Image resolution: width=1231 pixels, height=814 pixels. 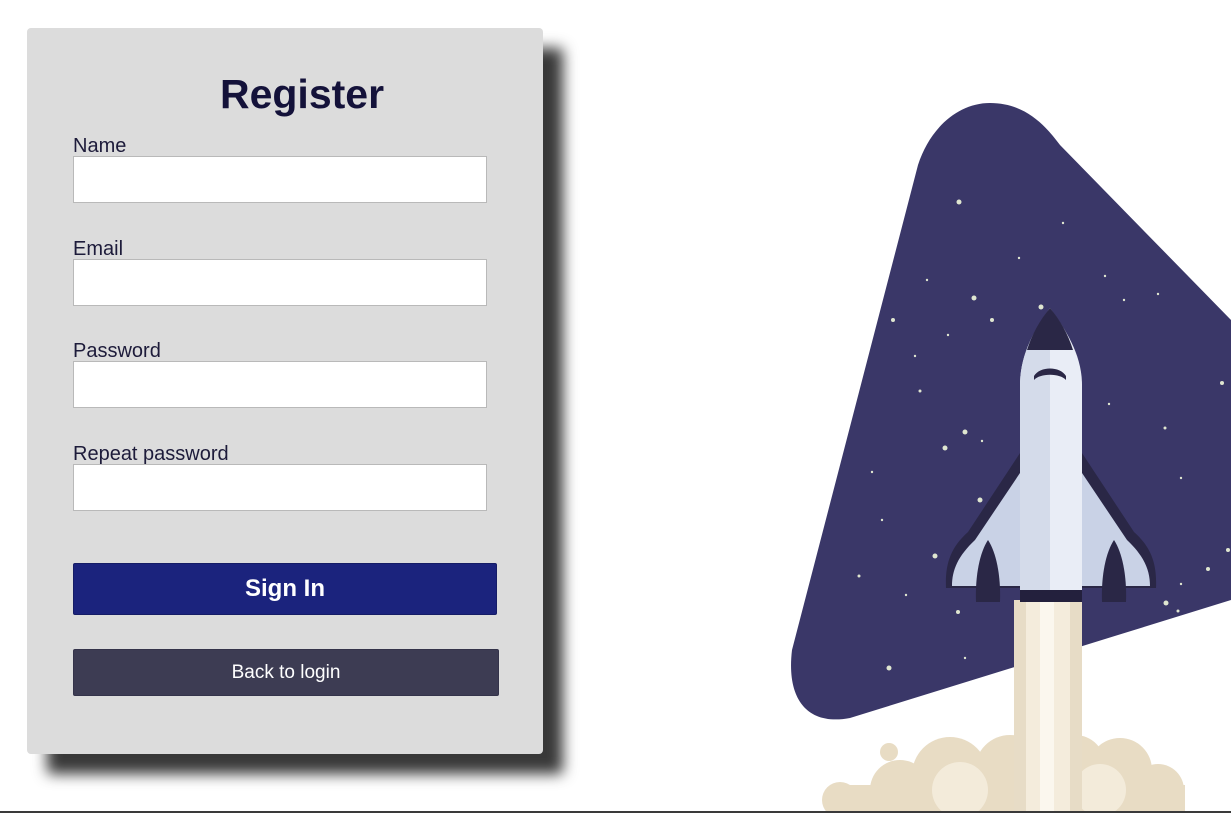 What do you see at coordinates (280, 384) in the screenshot?
I see `password-field` at bounding box center [280, 384].